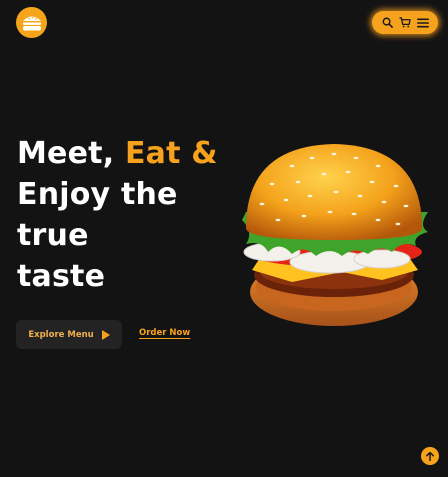  Describe the element at coordinates (97, 194) in the screenshot. I see `hero-title-line2: Enjoy the` at that location.